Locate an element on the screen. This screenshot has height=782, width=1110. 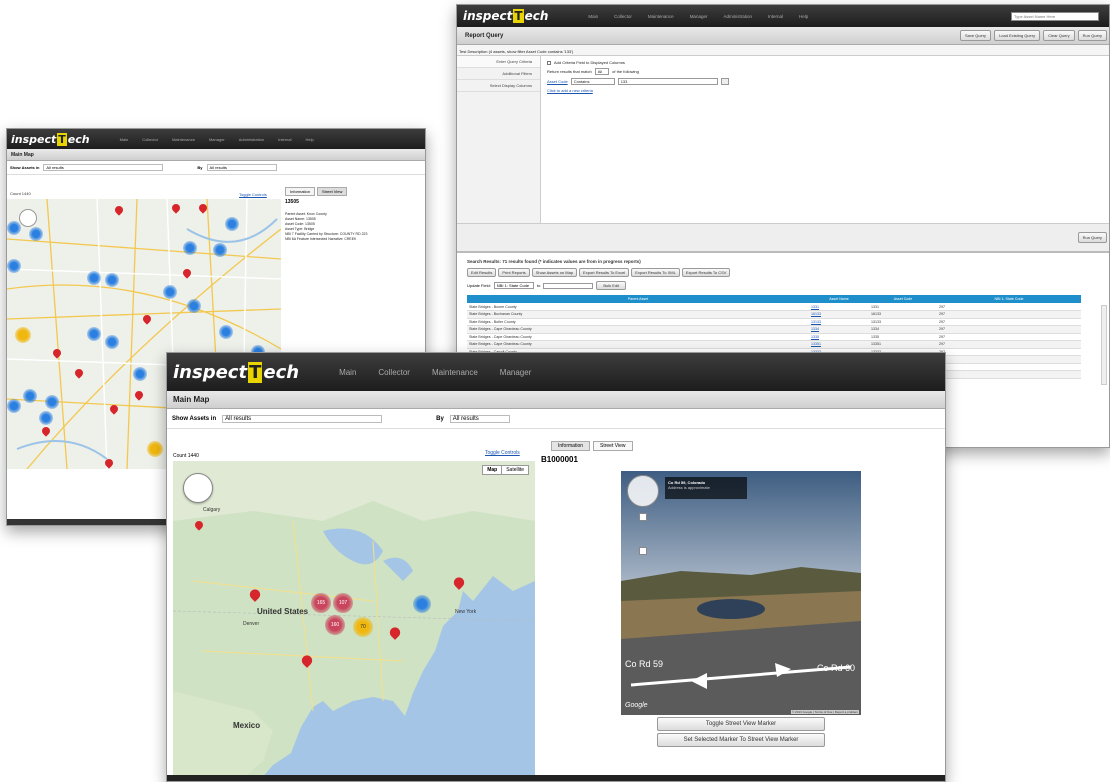
sidebar-select-columns: Select Display Columns is located at coordinates (498, 86).